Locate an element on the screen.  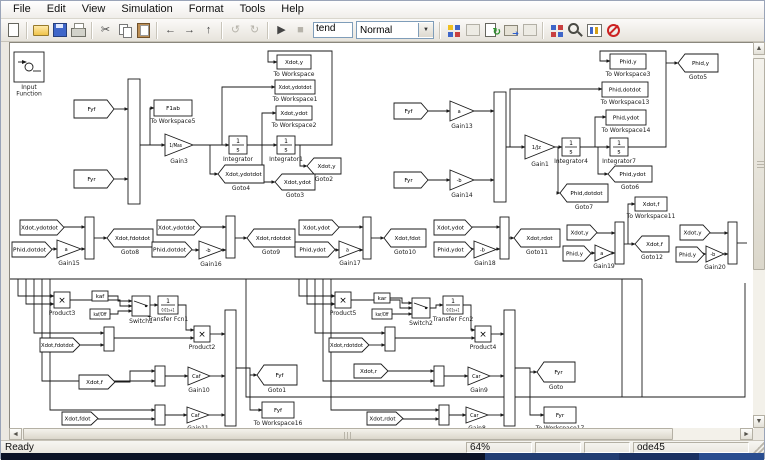
block-mux-g4 is located at coordinates (504, 238).